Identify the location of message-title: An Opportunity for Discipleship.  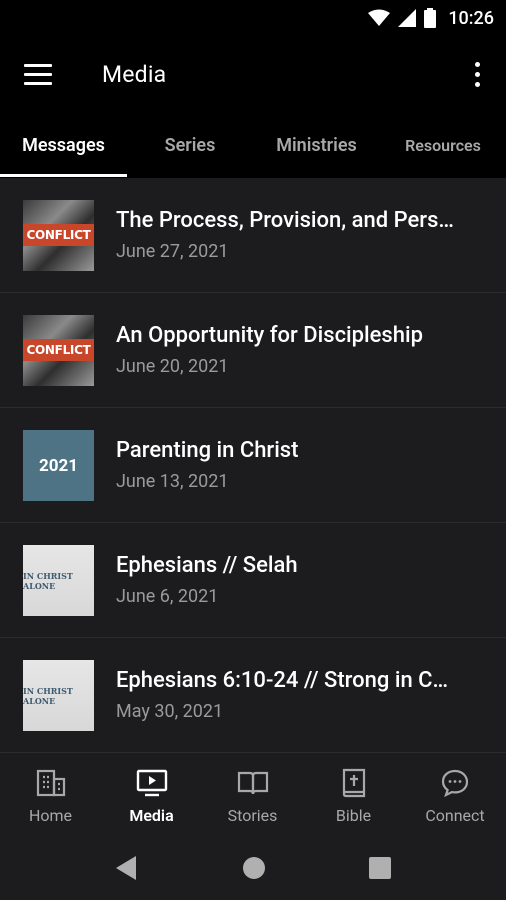
(269, 335).